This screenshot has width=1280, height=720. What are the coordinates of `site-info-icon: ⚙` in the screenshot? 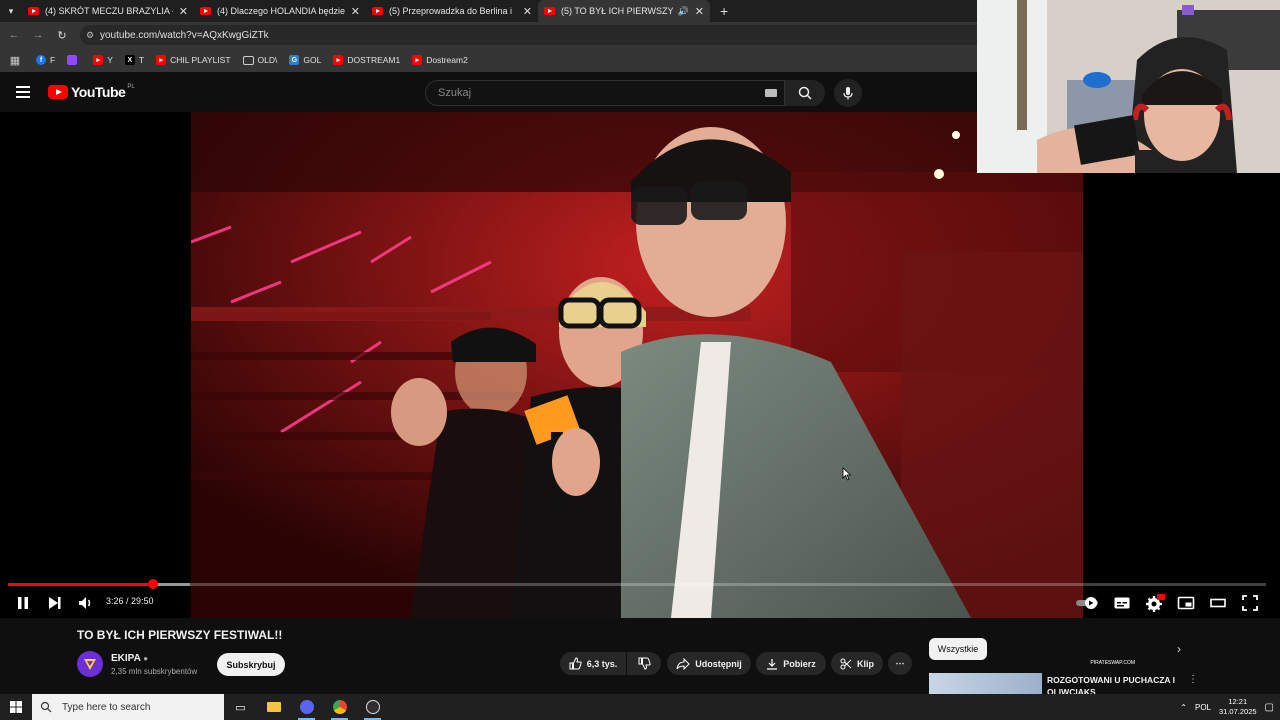 It's located at (90, 35).